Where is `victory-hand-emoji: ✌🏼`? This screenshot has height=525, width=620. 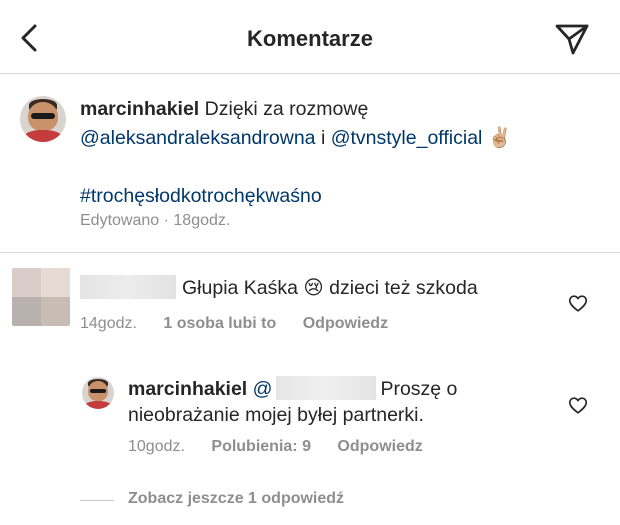
victory-hand-emoji: ✌🏼 is located at coordinates (500, 138).